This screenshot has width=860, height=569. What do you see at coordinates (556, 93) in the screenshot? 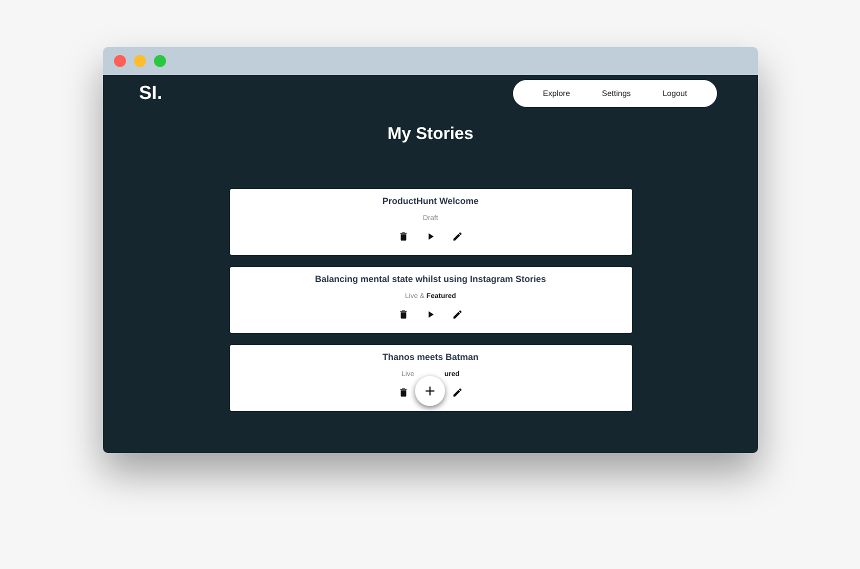
I see `nav-link: Explore` at bounding box center [556, 93].